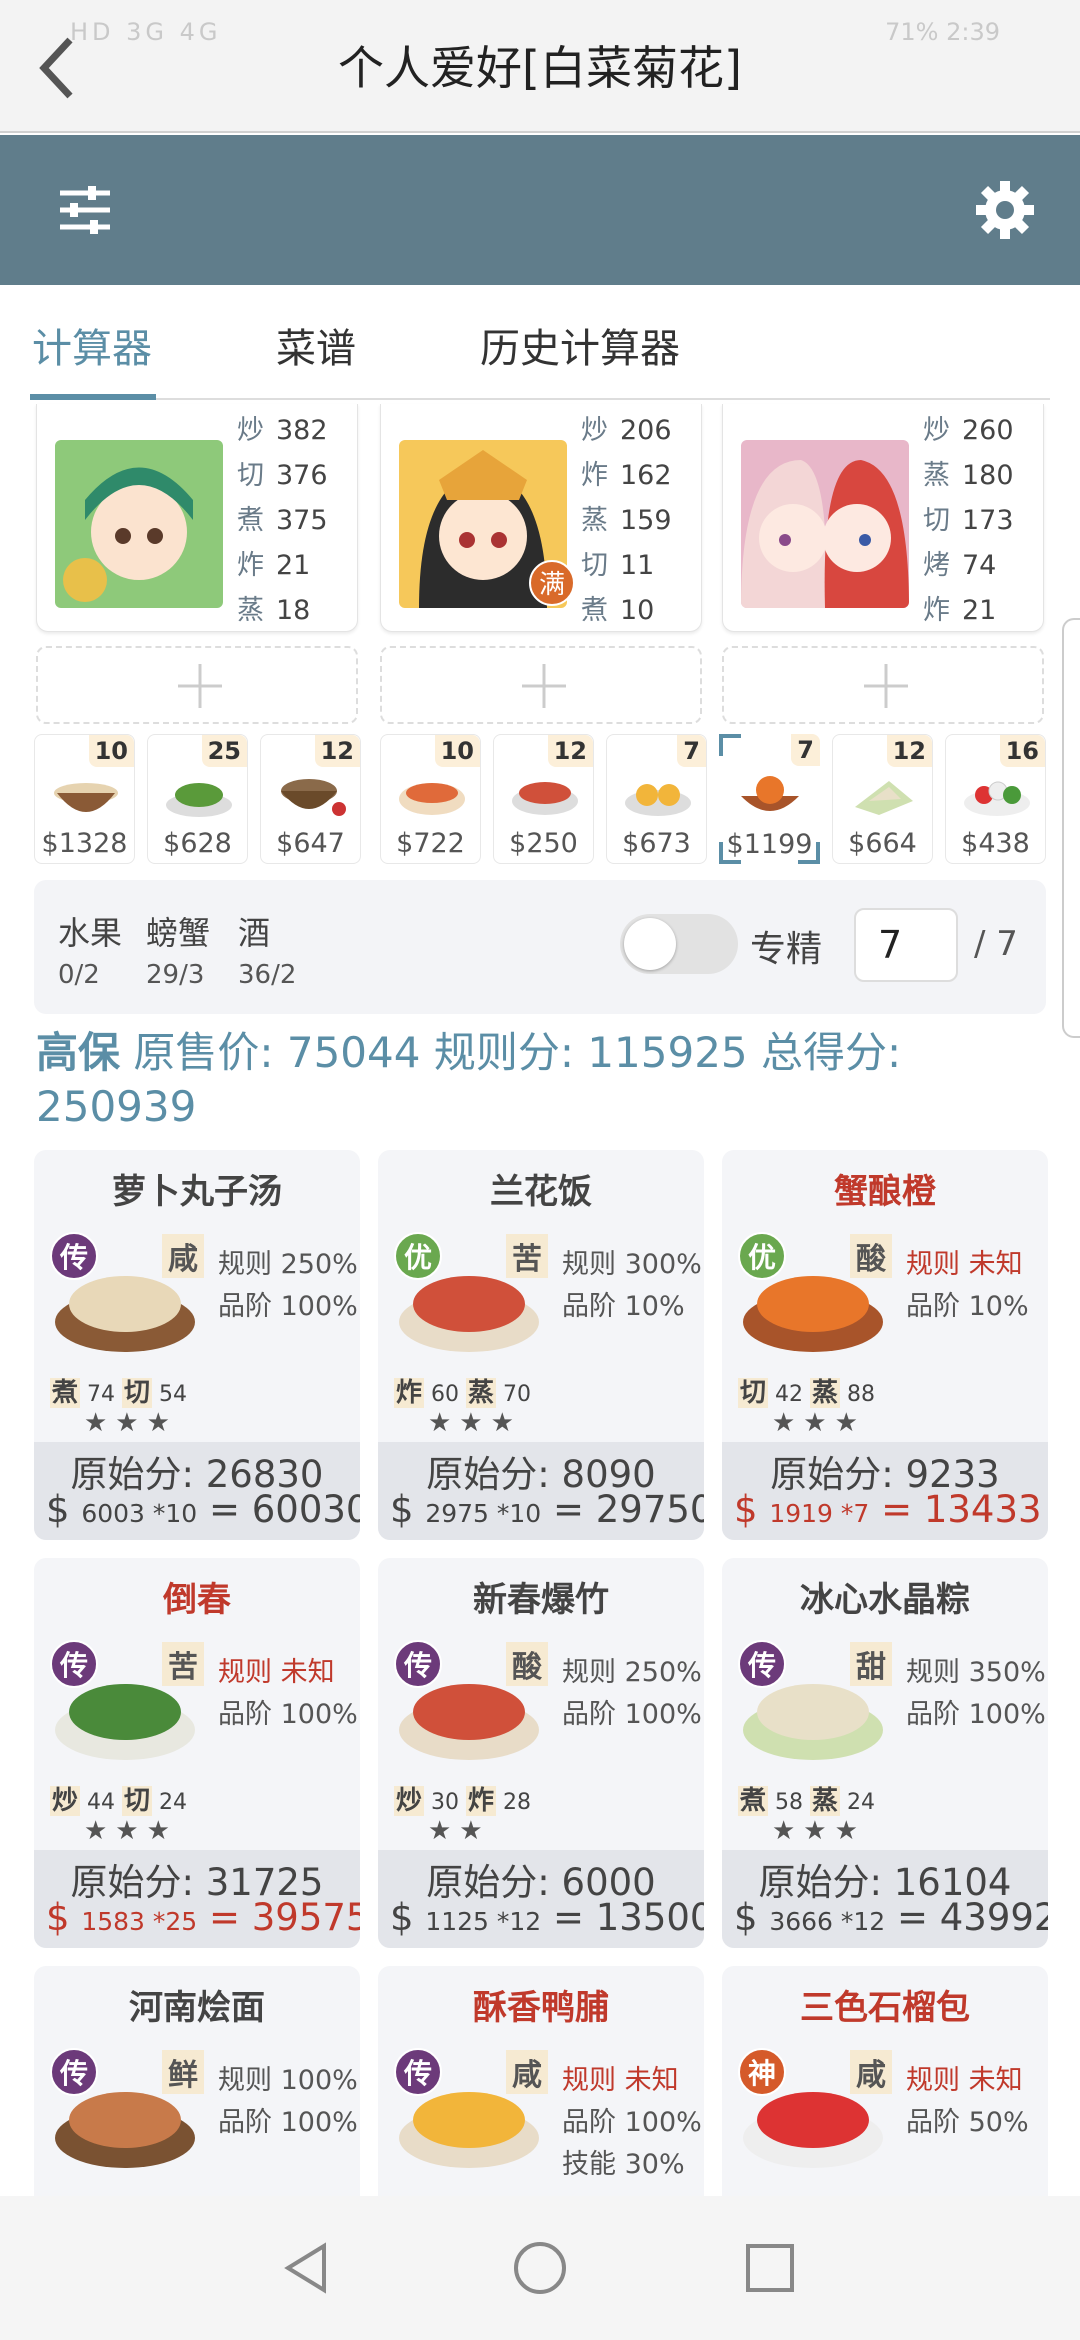  Describe the element at coordinates (1071, 828) in the screenshot. I see `side-panel-handle` at that location.